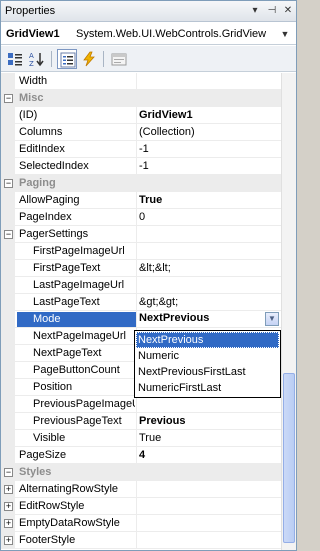 The height and width of the screenshot is (551, 320). Describe the element at coordinates (77, 115) in the screenshot. I see `property-name: (ID)` at that location.